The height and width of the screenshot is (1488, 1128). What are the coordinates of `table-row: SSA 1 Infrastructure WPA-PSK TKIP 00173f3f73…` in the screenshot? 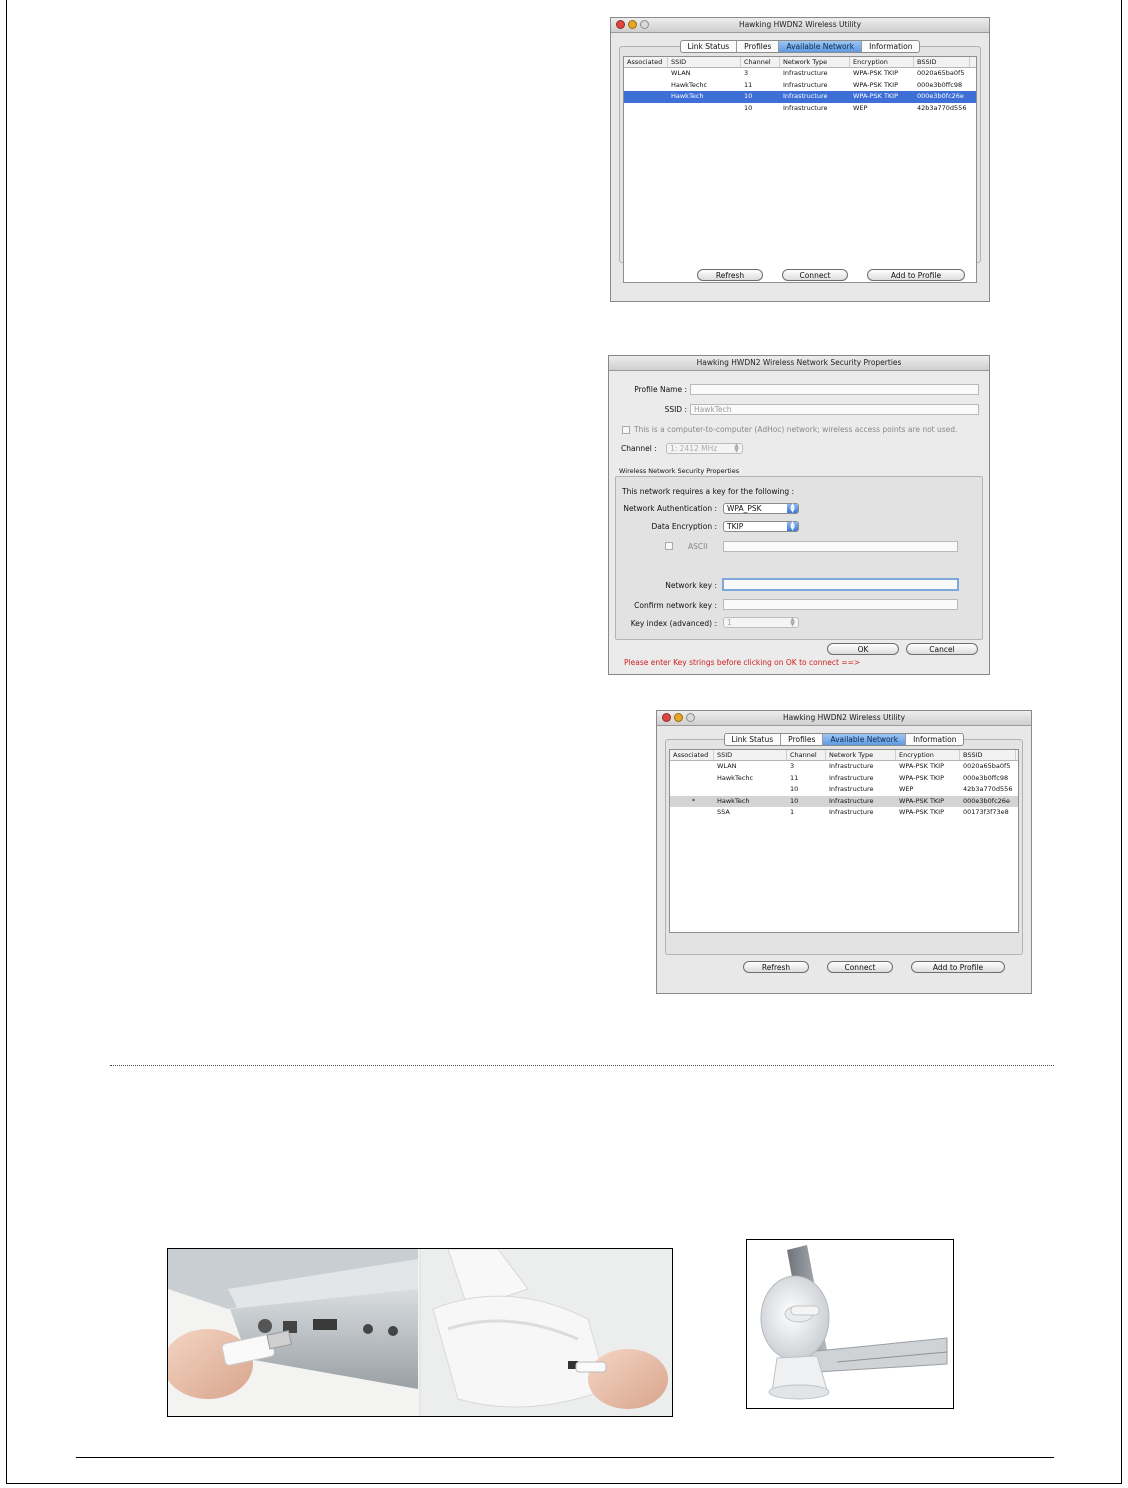 It's located at (844, 813).